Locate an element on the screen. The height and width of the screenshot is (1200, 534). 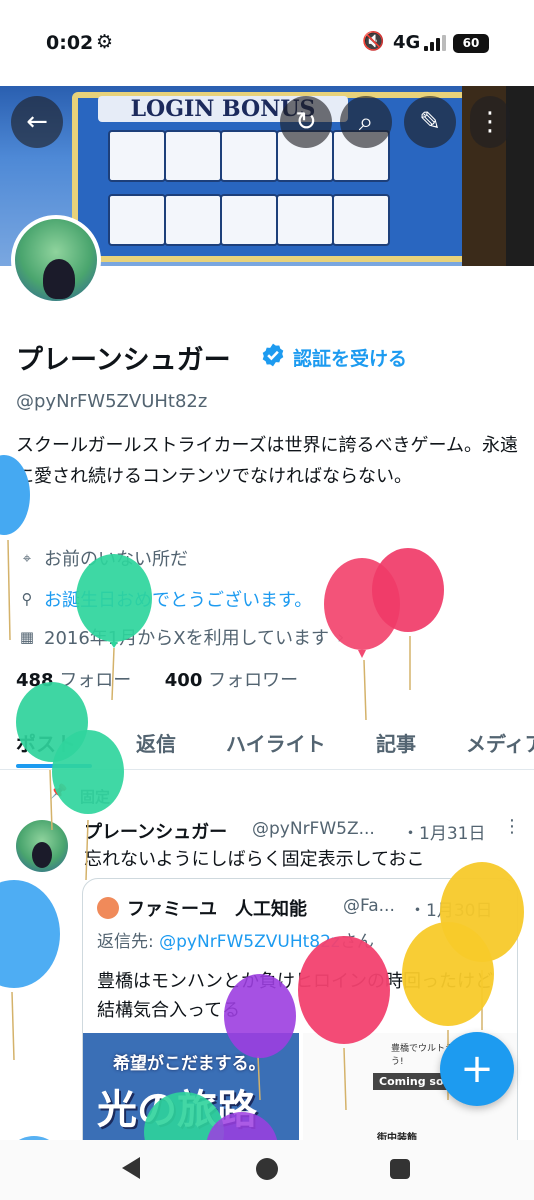
nav-home-icon is located at coordinates (267, 1169).